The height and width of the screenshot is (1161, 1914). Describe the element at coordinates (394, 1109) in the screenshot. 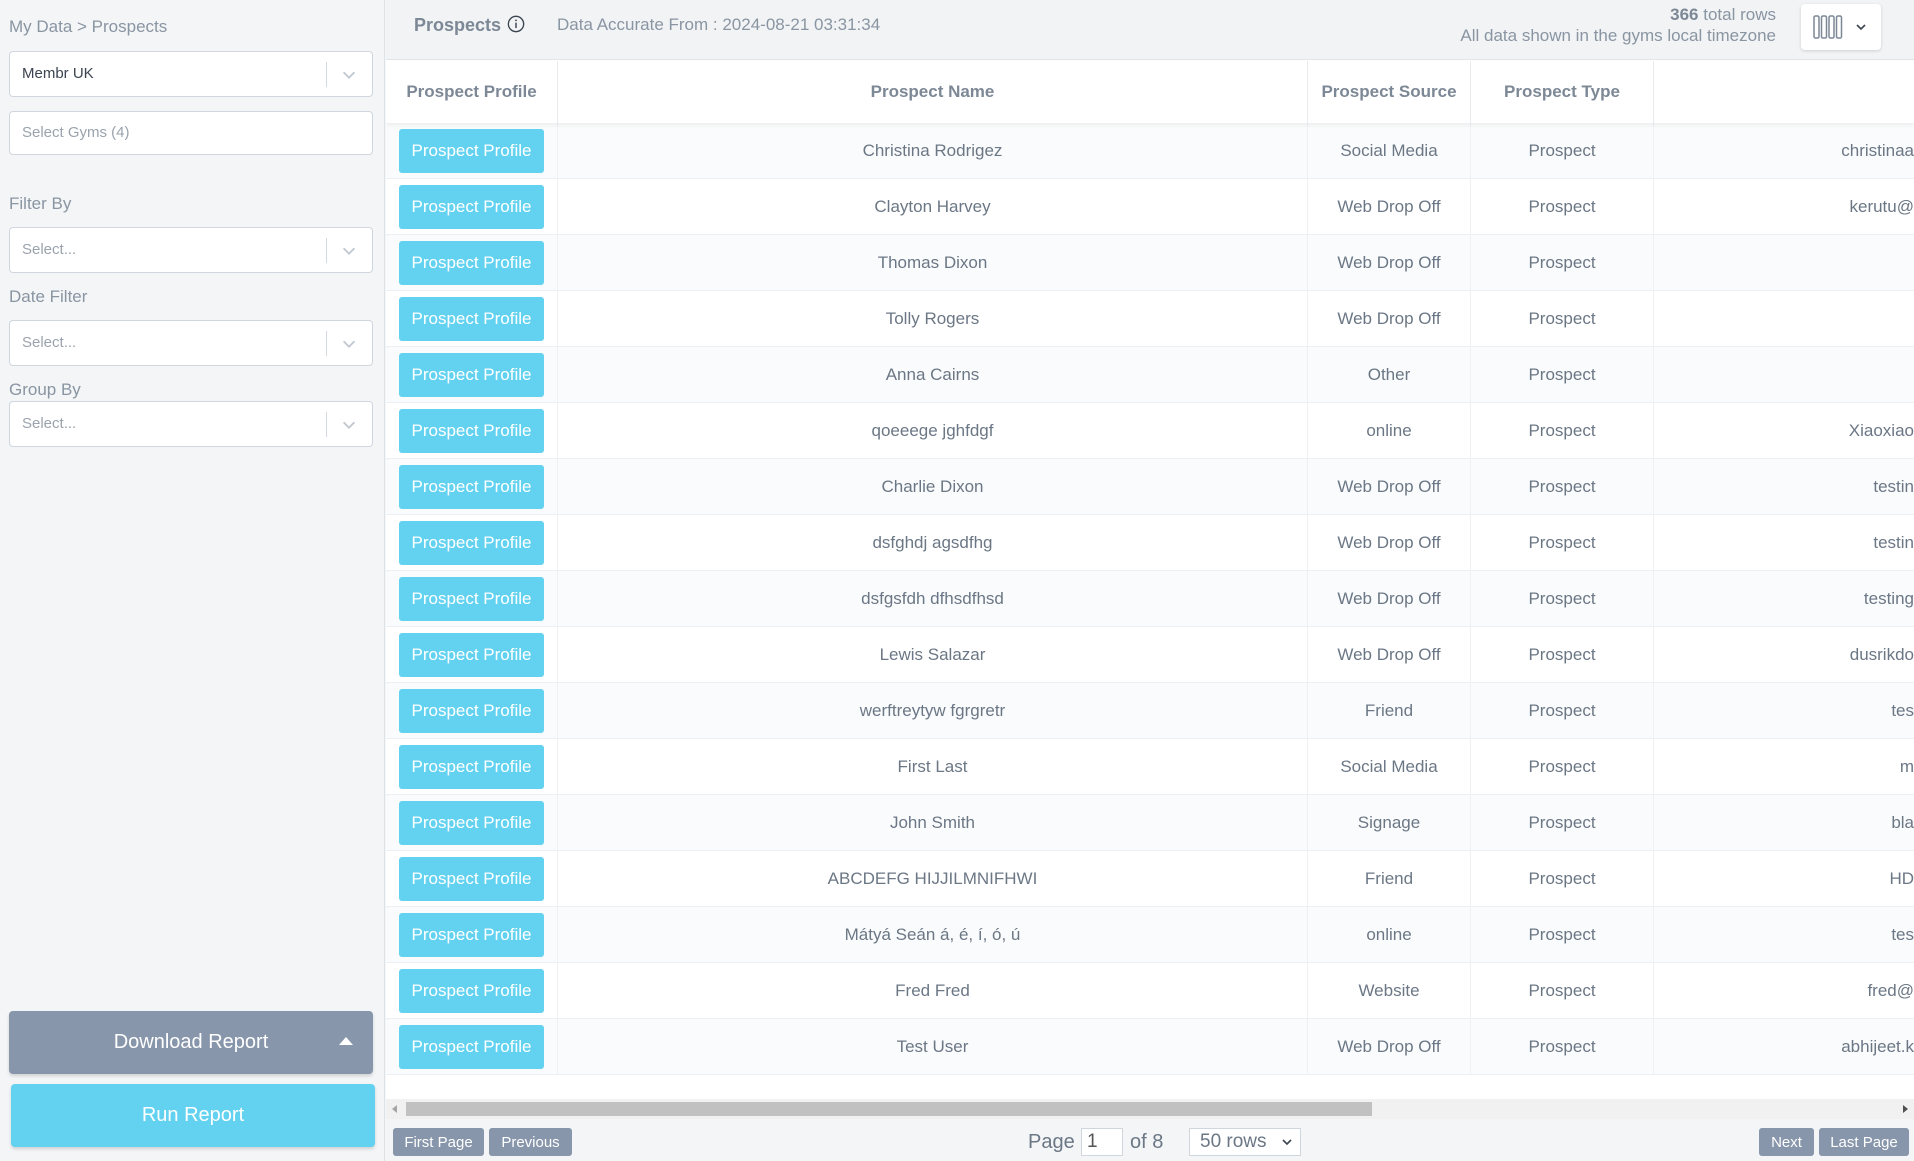

I see `scroll-left-arrow-icon` at that location.